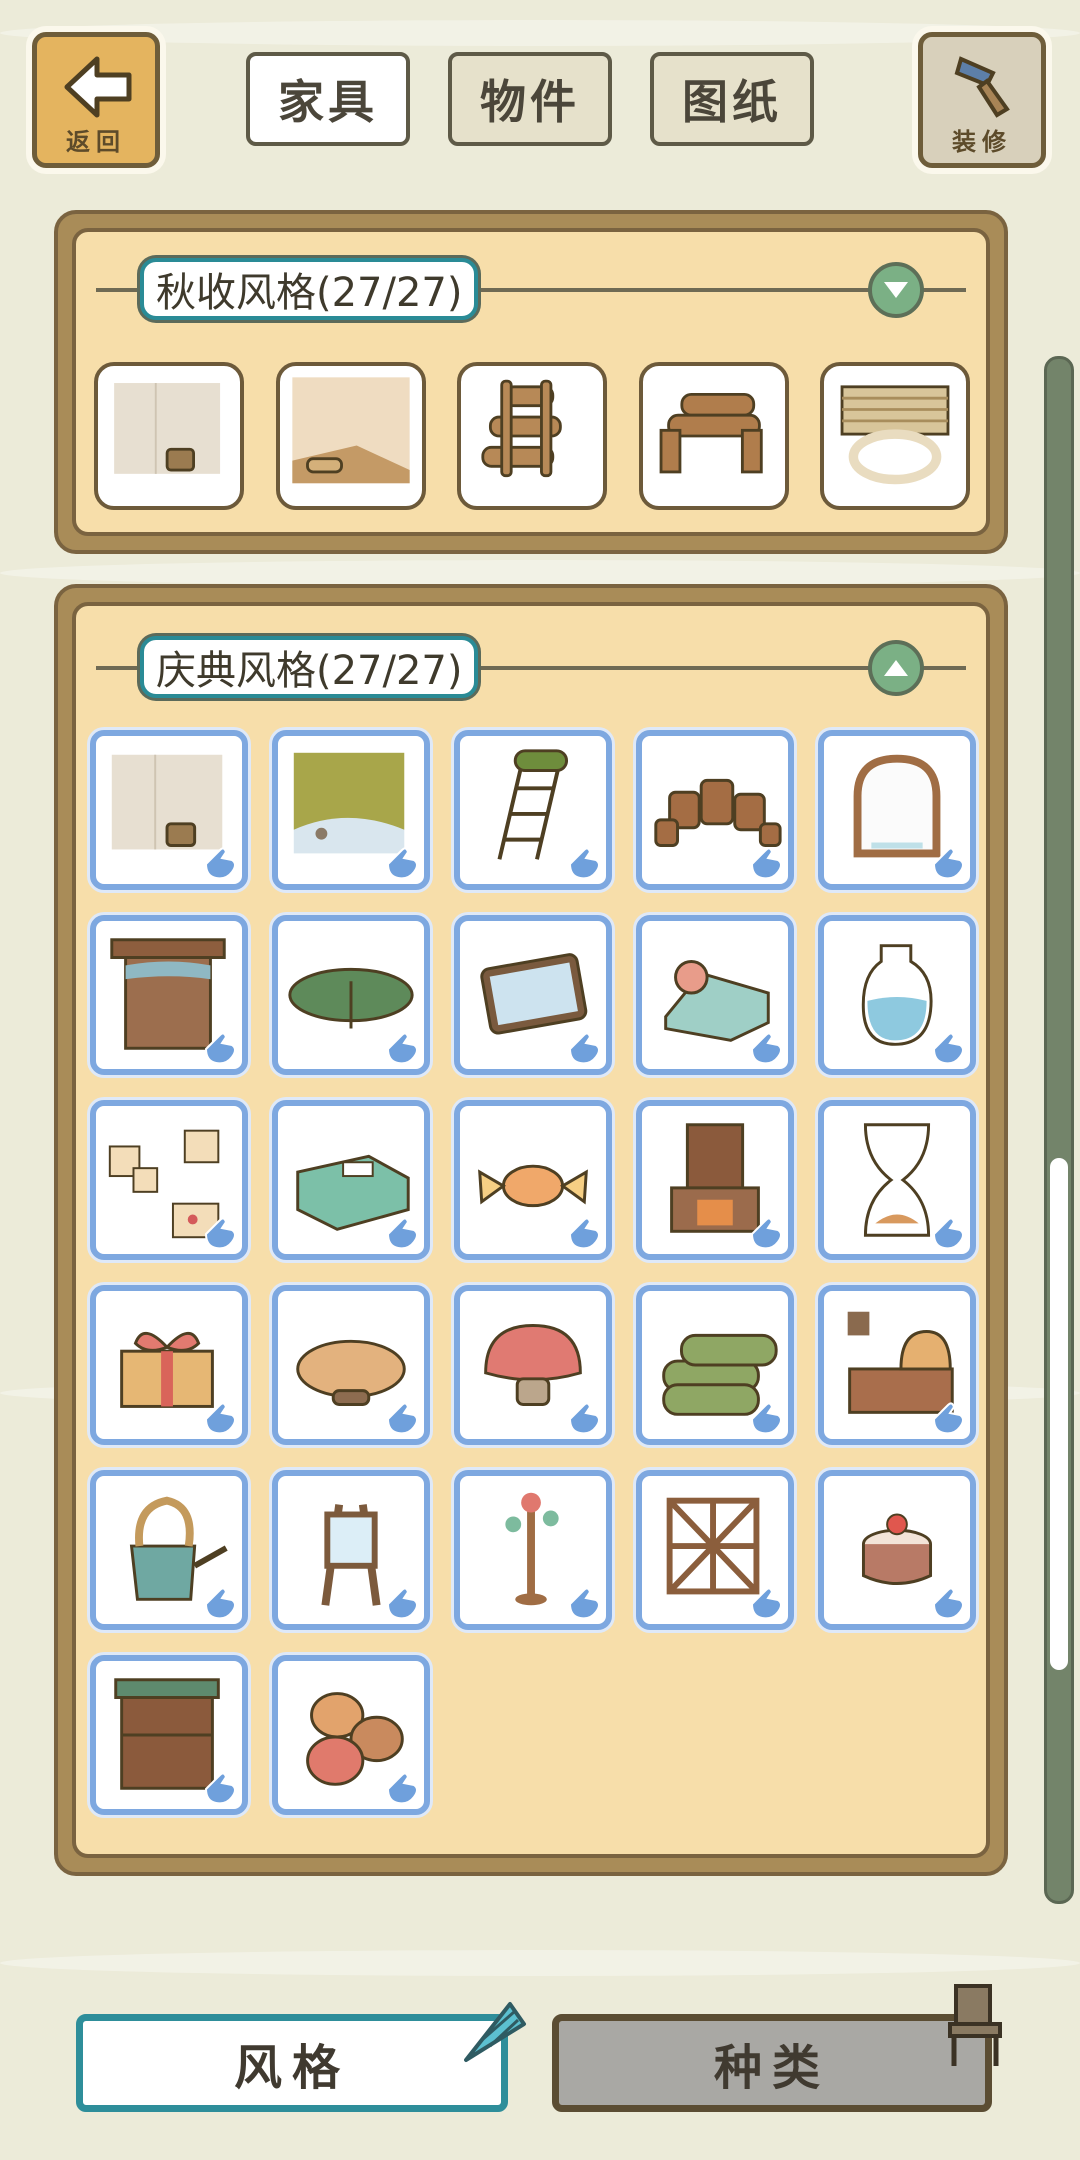 Image resolution: width=1080 pixels, height=2160 pixels. What do you see at coordinates (530, 99) in the screenshot?
I see `tab-objects: 物件` at bounding box center [530, 99].